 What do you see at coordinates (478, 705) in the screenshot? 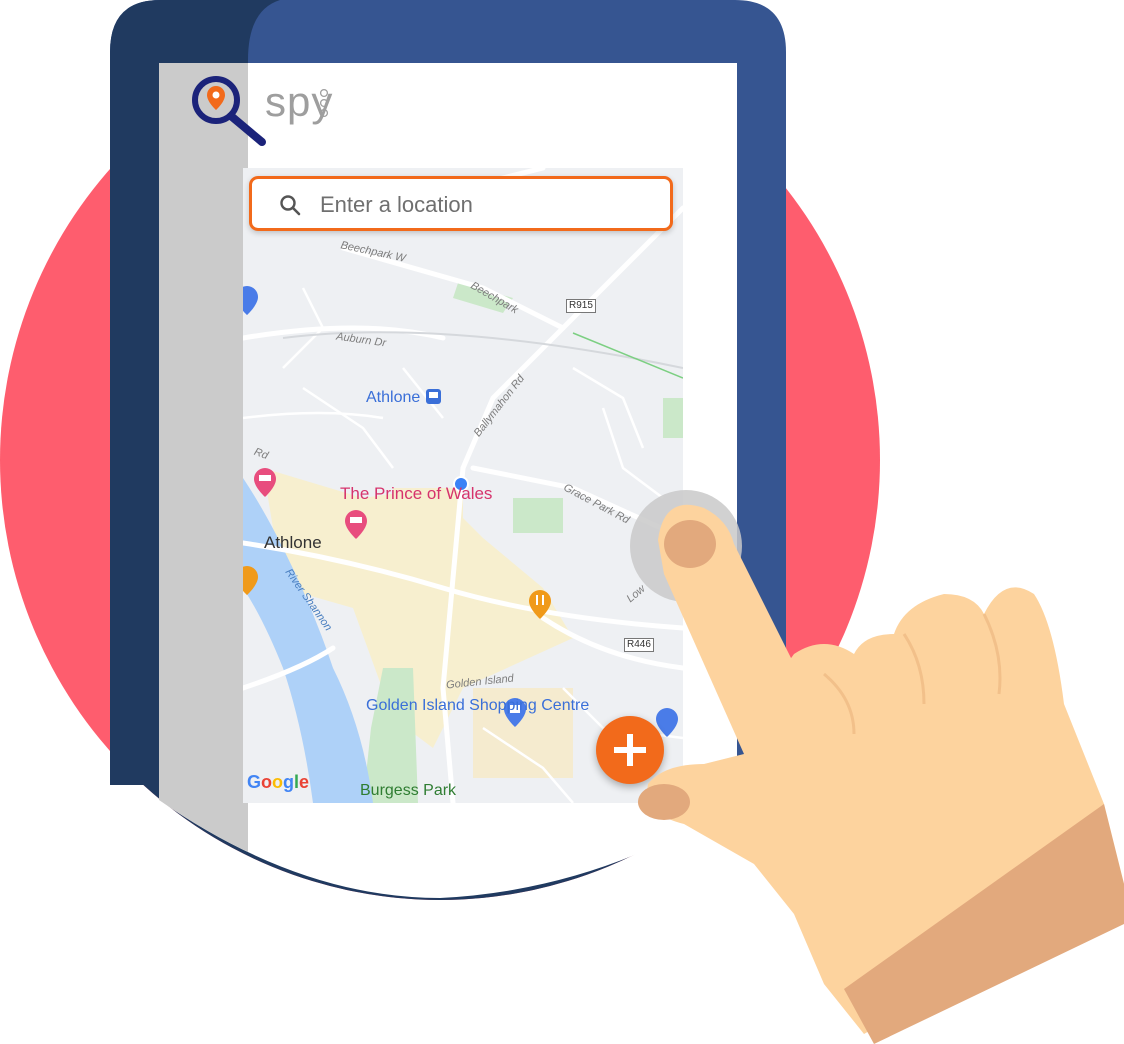
I see `shopping-centre-label: Golden Island Shopping Centre` at bounding box center [478, 705].